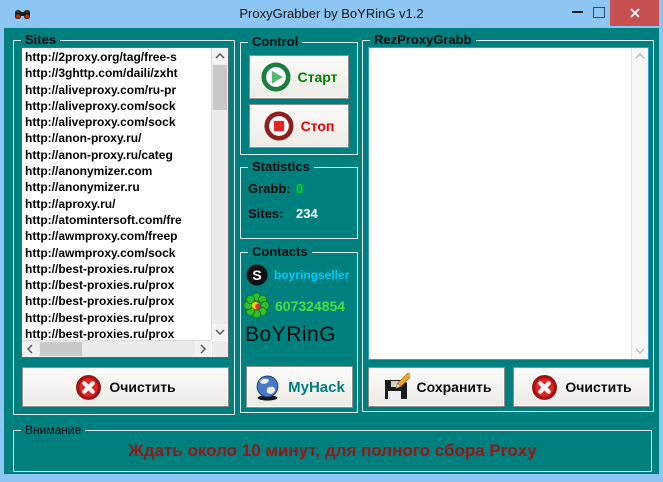 Image resolution: width=663 pixels, height=482 pixels. I want to click on close-icon, so click(634, 13).